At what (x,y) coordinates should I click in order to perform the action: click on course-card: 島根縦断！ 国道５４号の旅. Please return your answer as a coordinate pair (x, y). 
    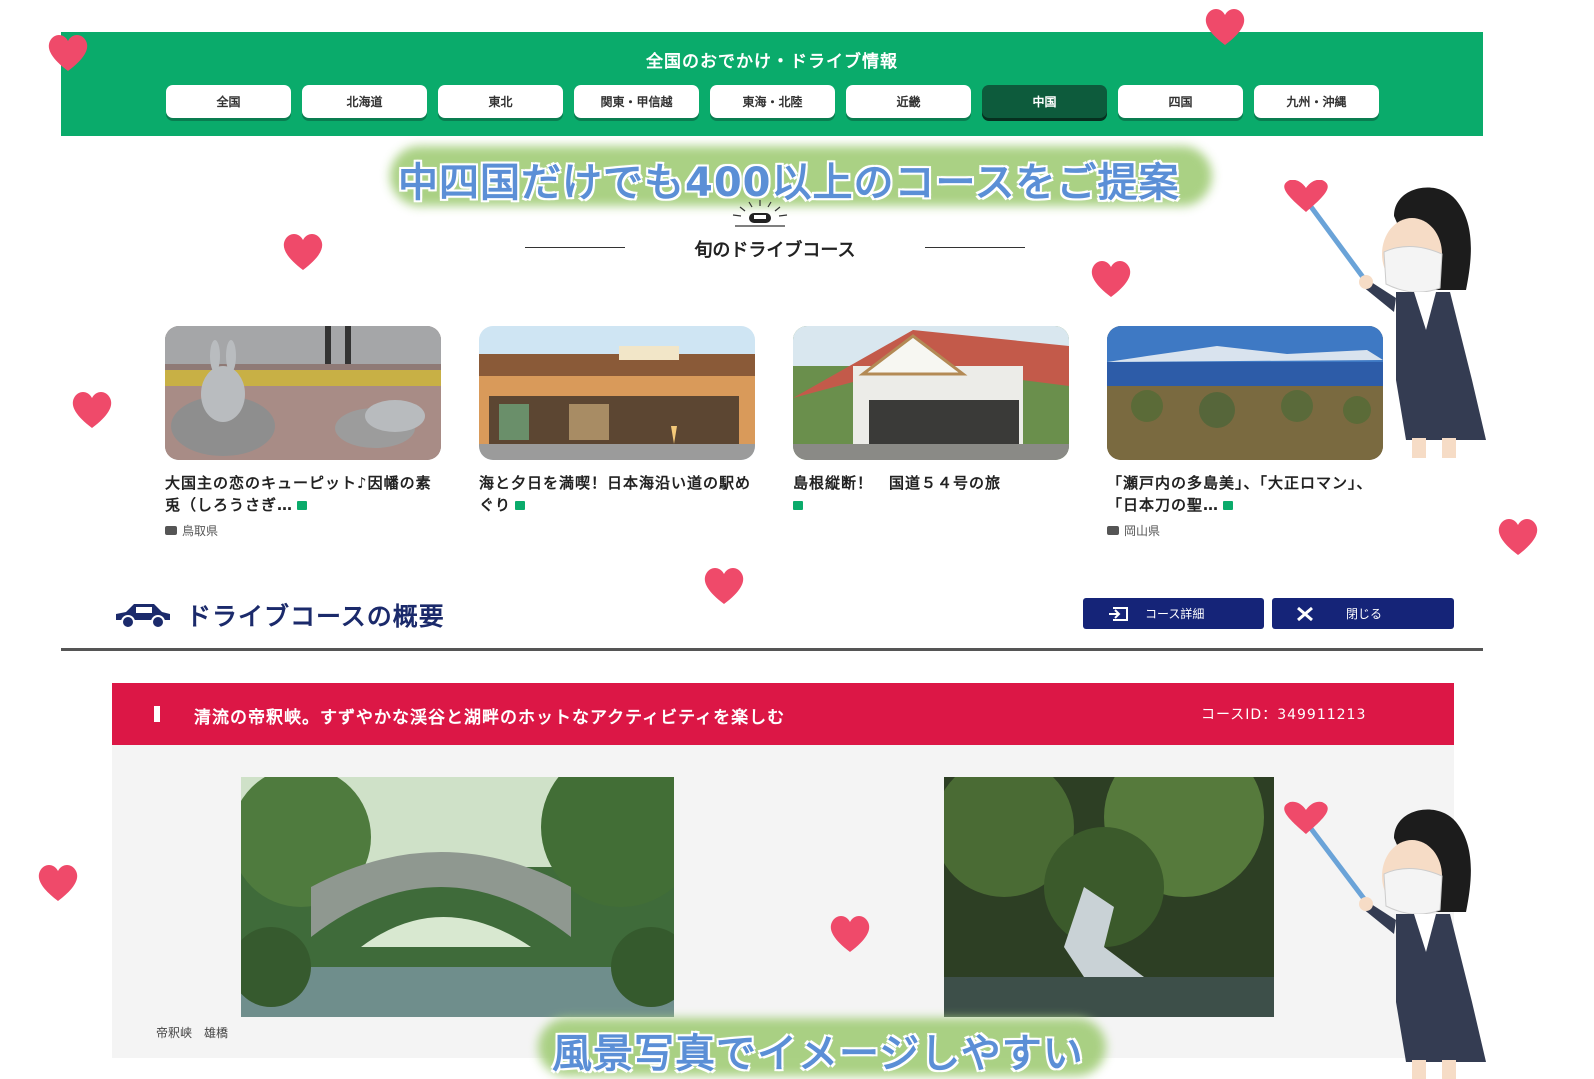
    Looking at the image, I should click on (931, 421).